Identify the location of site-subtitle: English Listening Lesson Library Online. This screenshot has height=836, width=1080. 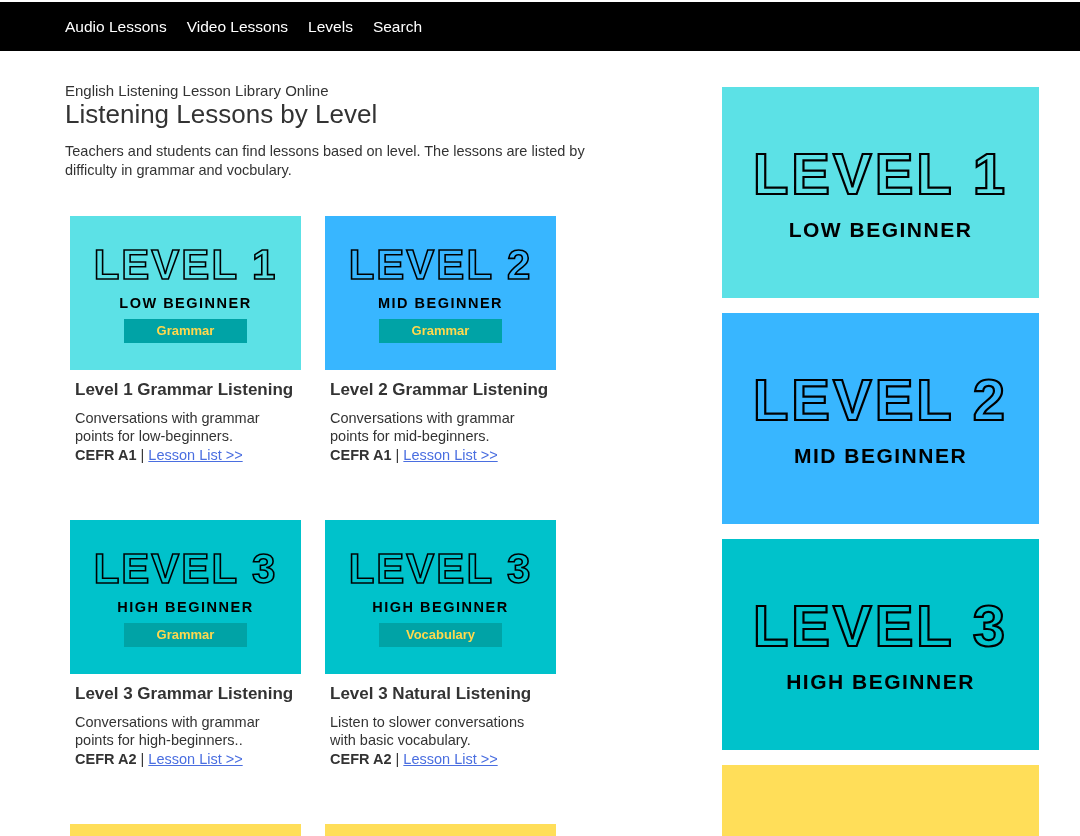
(197, 91).